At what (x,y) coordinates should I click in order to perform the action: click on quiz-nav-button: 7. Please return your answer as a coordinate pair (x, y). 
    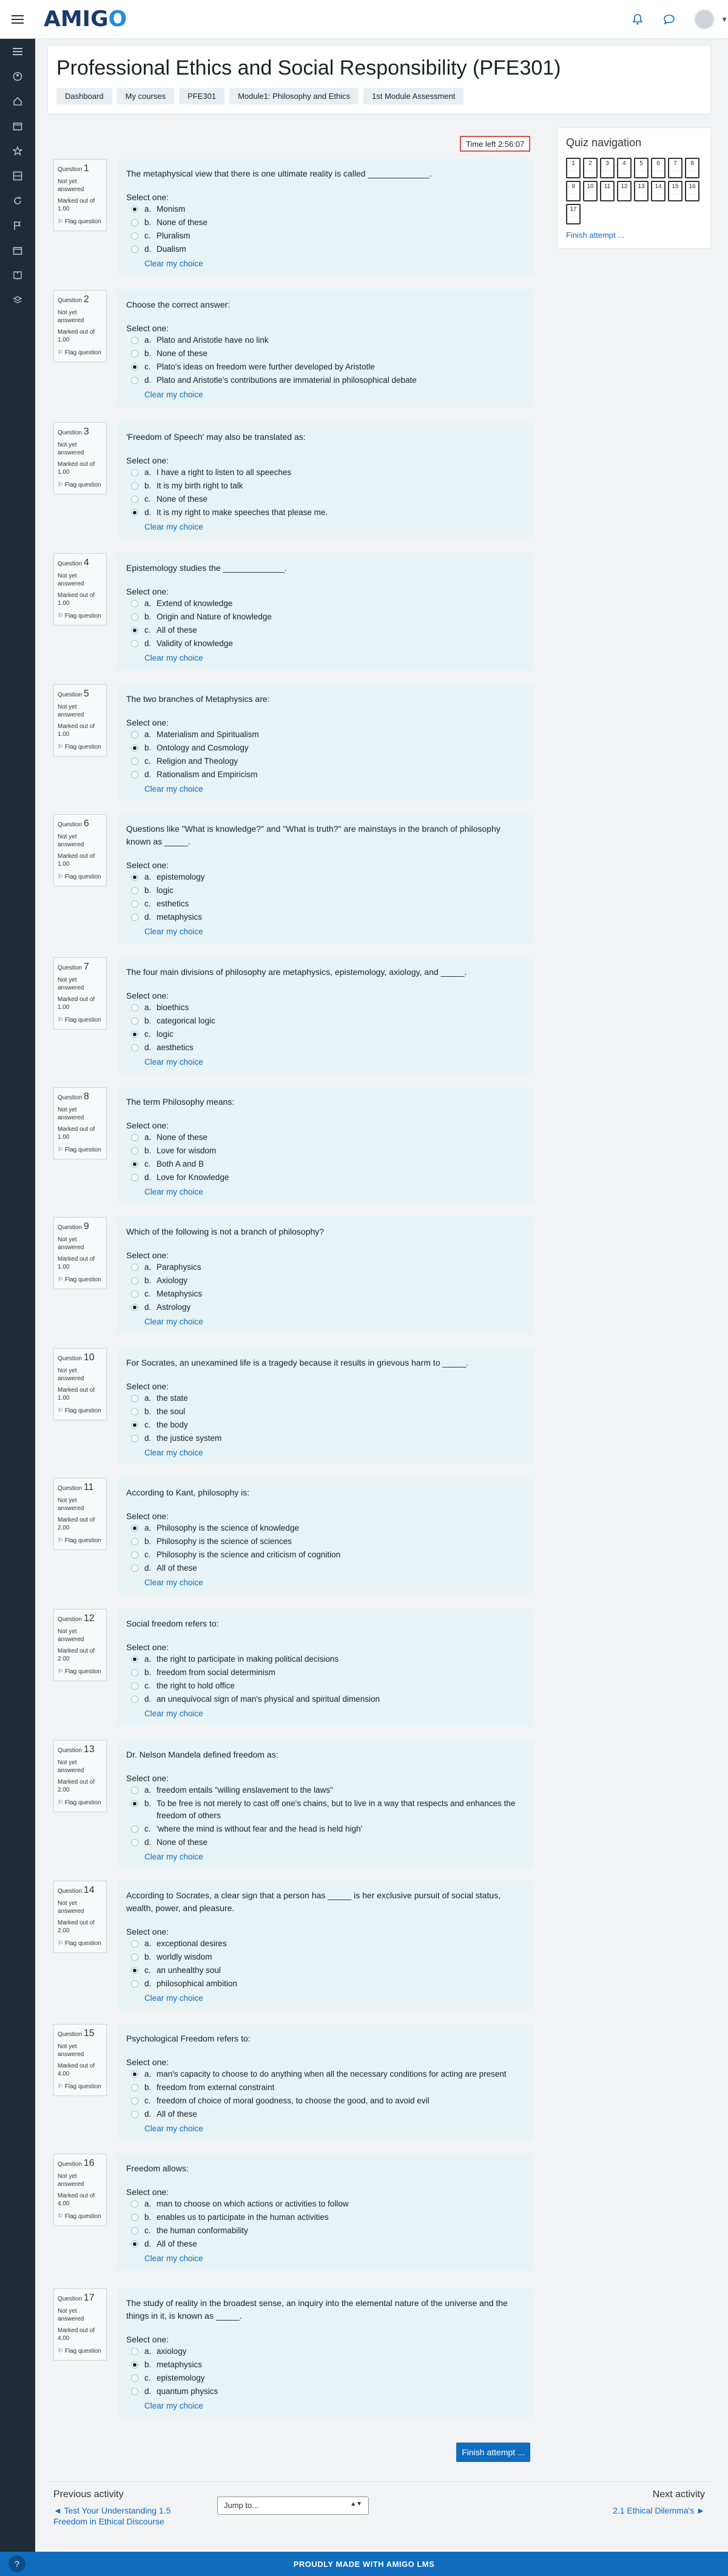
    Looking at the image, I should click on (675, 168).